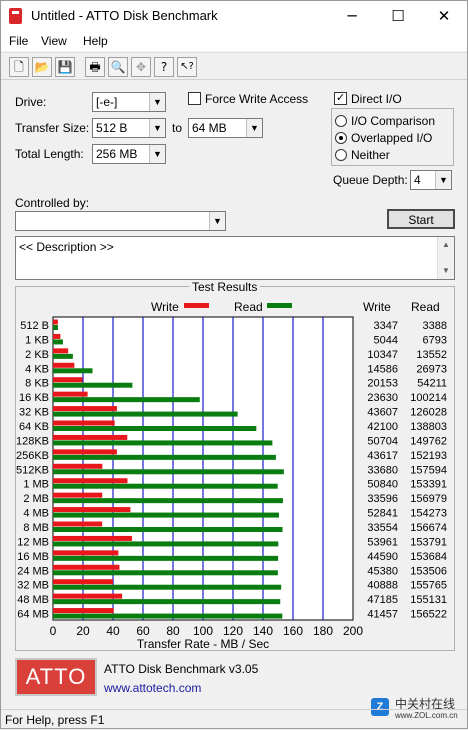  What do you see at coordinates (33, 586) in the screenshot?
I see `y-tick-label: 32 MB` at bounding box center [33, 586].